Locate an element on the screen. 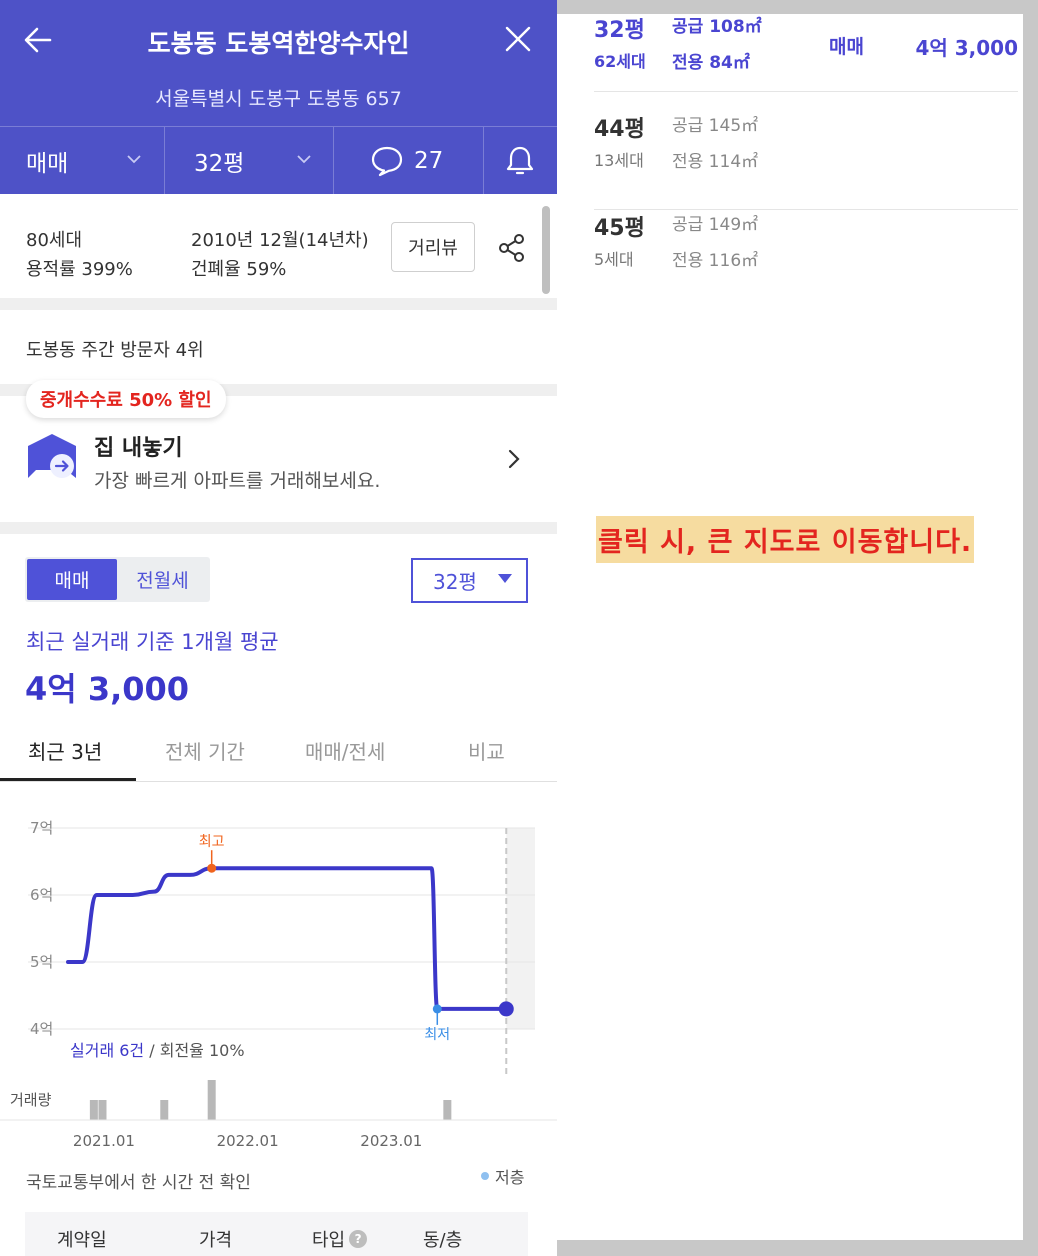  tab-all-period: 전체 기간 is located at coordinates (205, 750).